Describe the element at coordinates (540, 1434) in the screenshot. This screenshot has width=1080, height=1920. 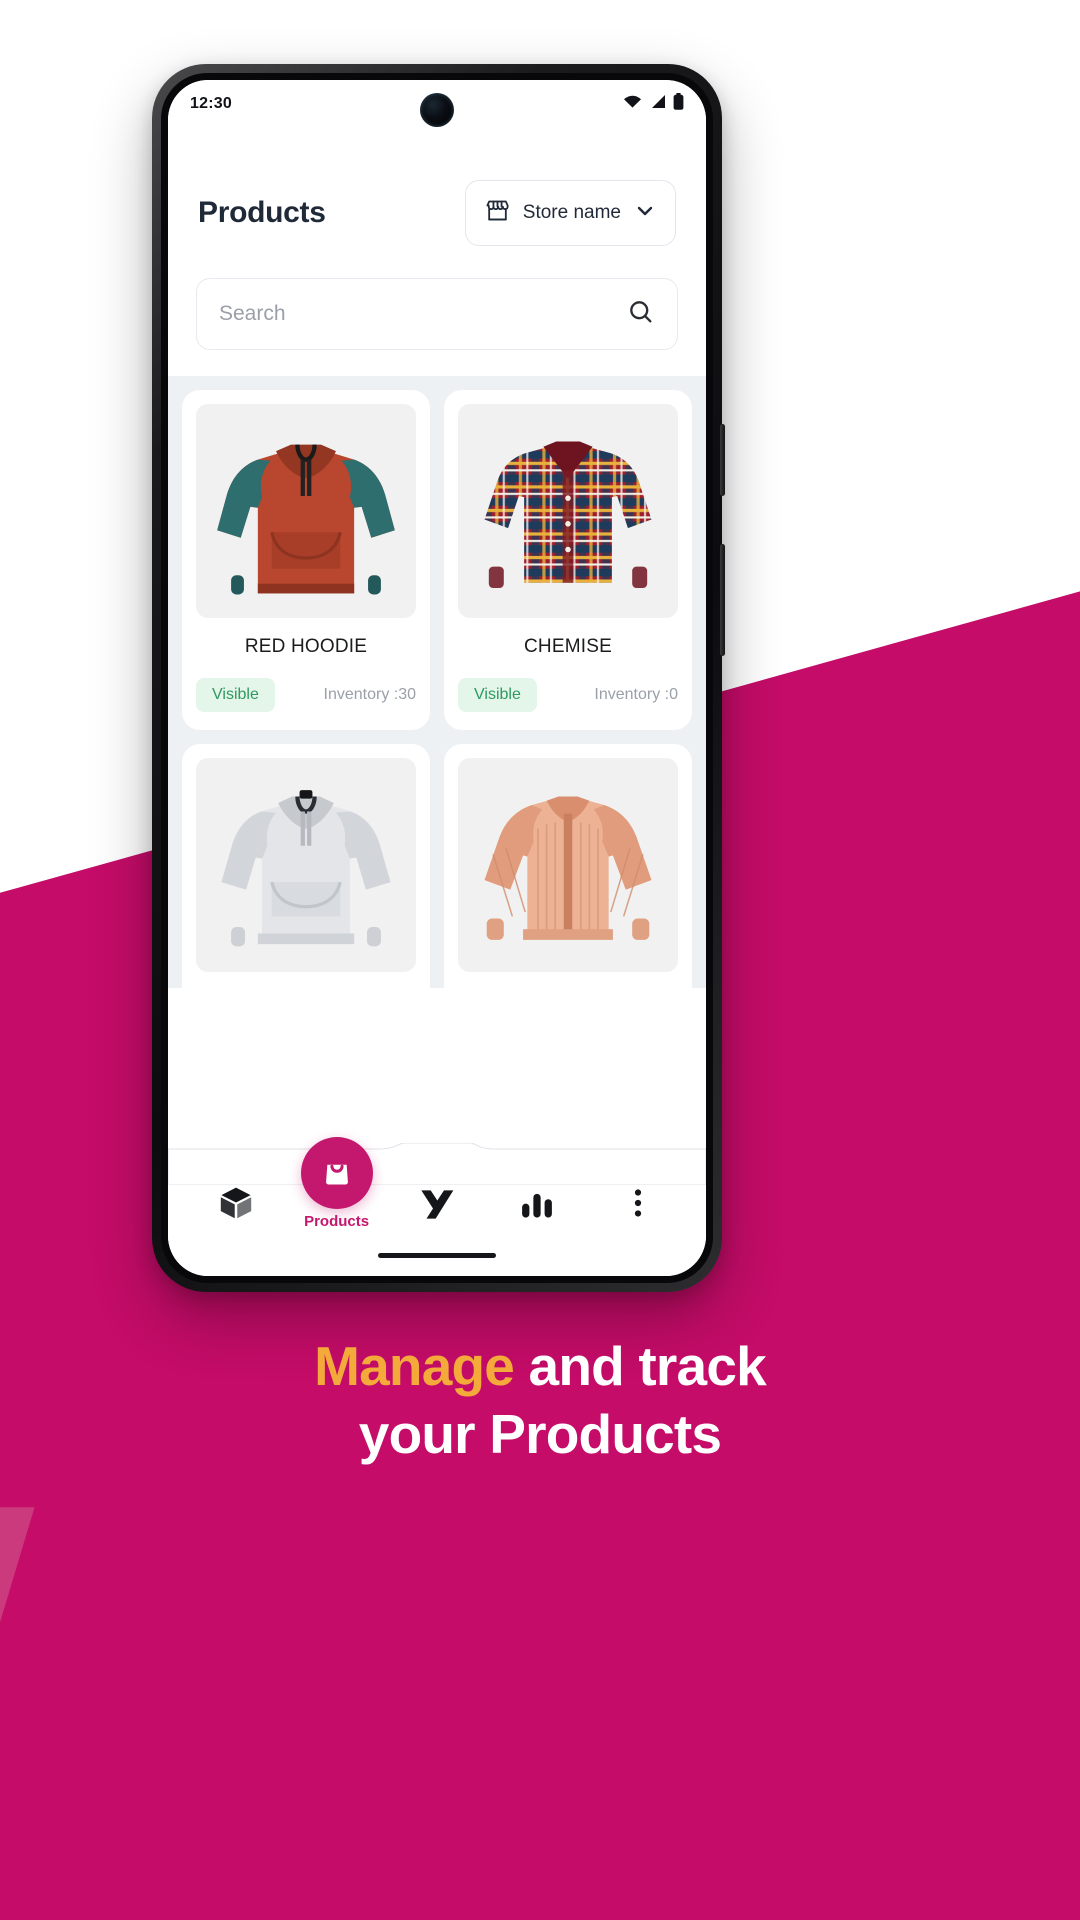
I see `promo-headline-line2: your Products` at that location.